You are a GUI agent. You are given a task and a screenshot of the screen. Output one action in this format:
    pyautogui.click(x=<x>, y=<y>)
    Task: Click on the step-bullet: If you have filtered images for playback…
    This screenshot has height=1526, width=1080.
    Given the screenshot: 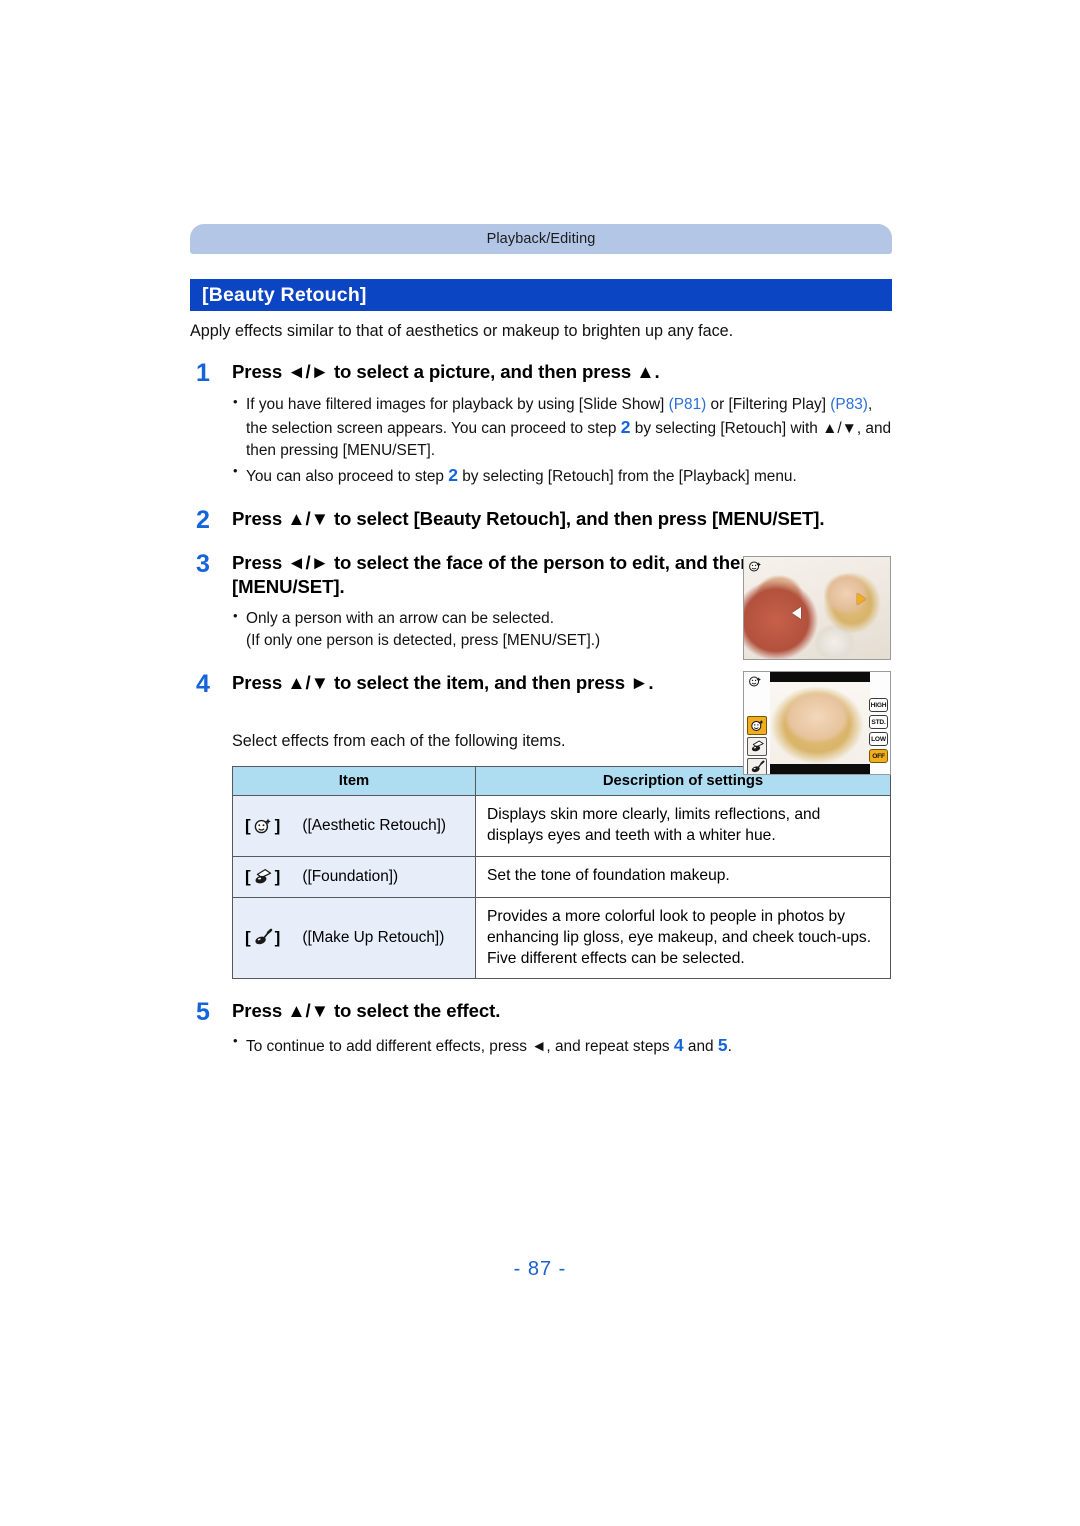 What is the action you would take?
    pyautogui.click(x=562, y=428)
    